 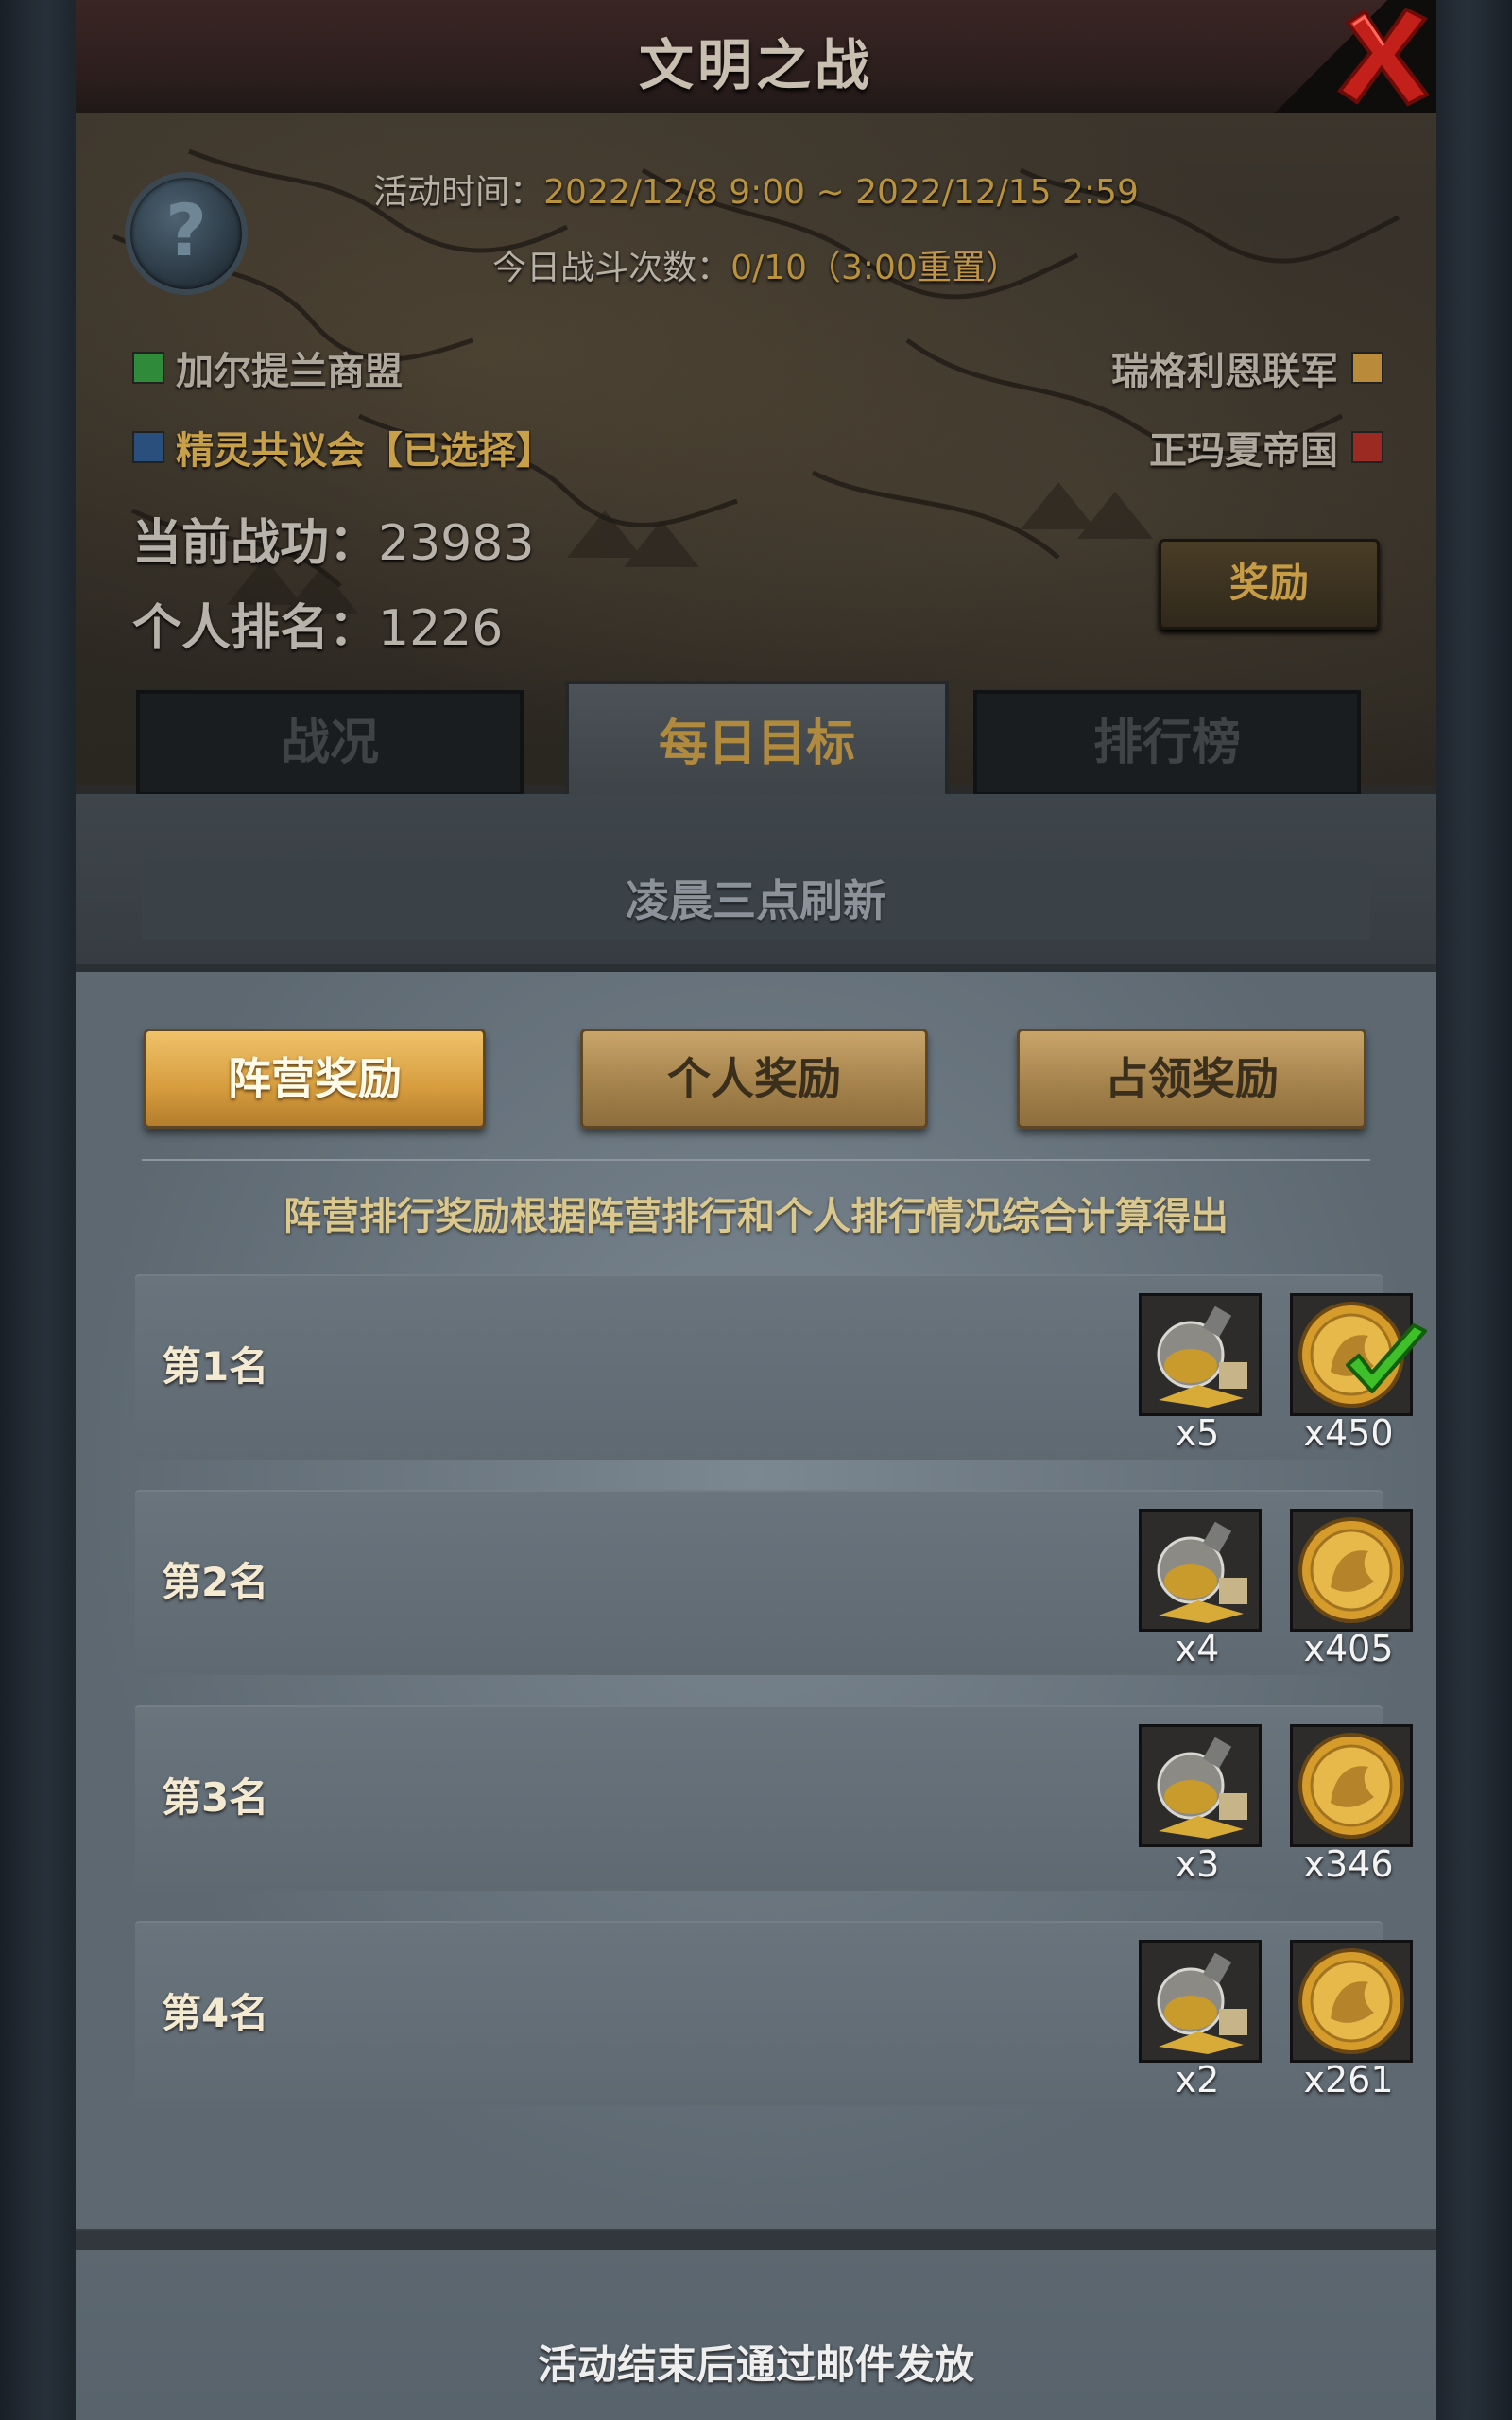 I want to click on reward-row: 第3名 x3 x346, so click(x=774, y=1798).